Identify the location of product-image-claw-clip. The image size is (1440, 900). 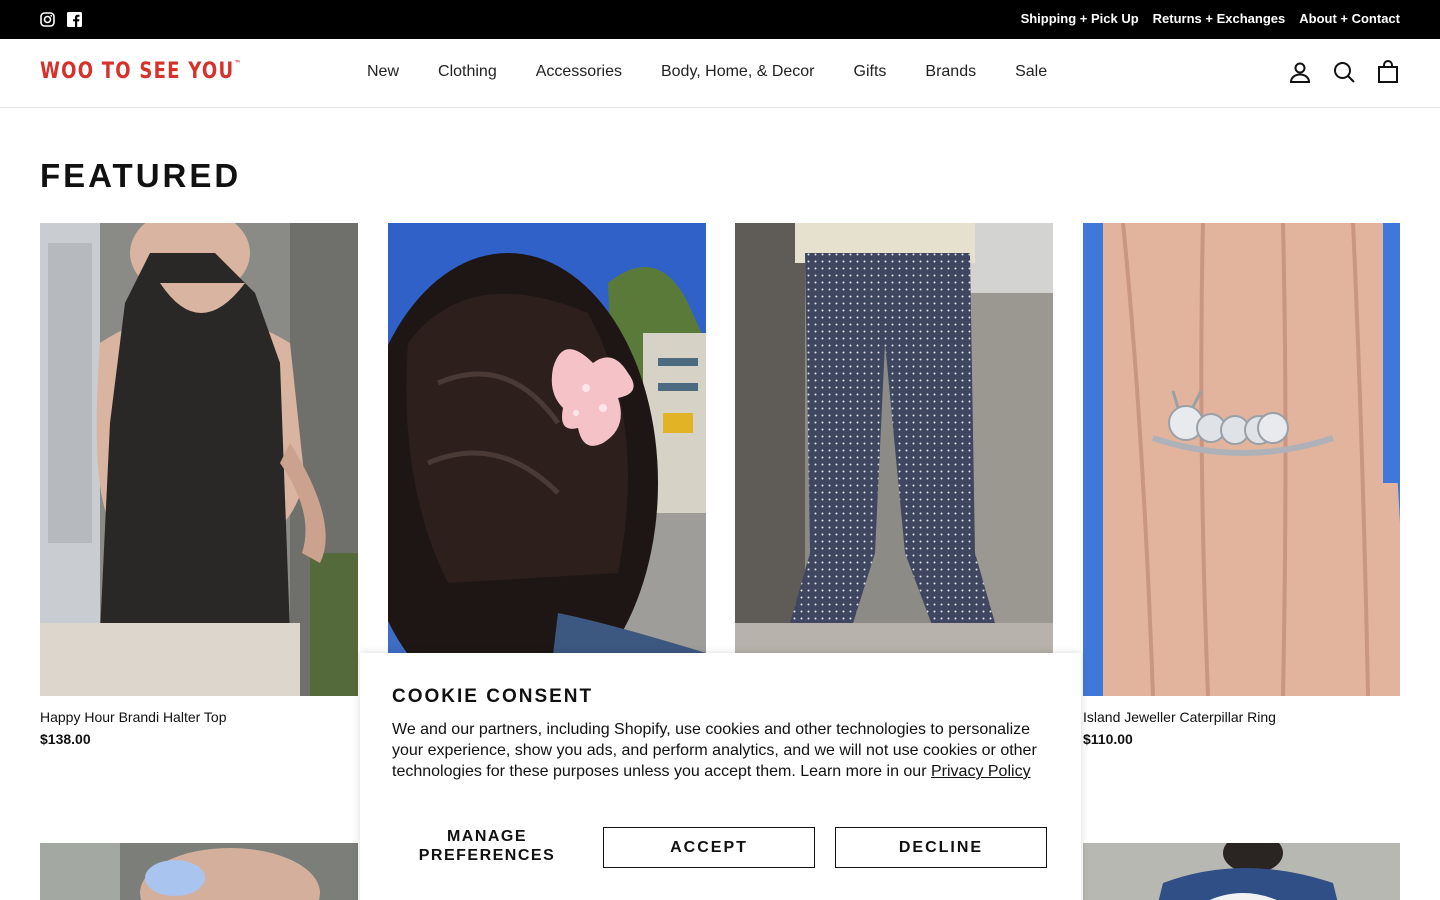
(547, 459).